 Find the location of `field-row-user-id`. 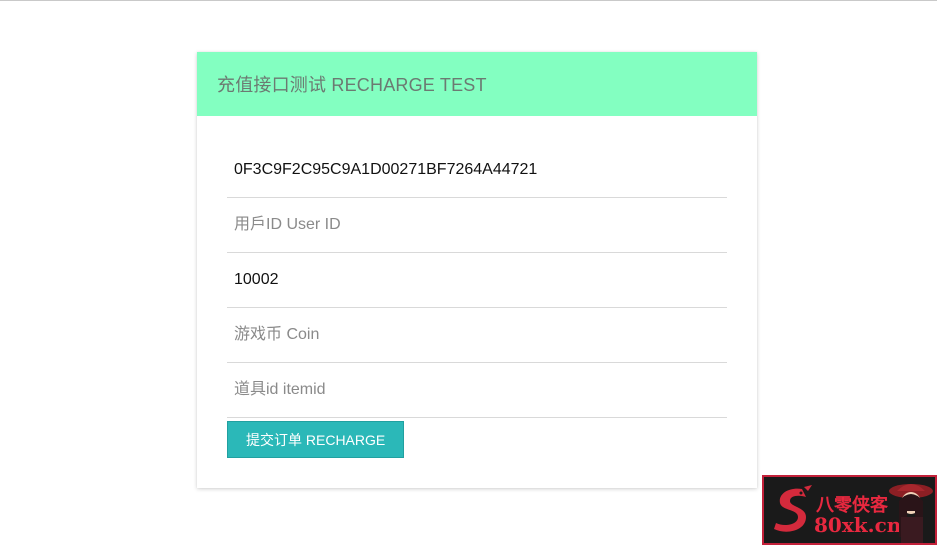

field-row-user-id is located at coordinates (477, 225).